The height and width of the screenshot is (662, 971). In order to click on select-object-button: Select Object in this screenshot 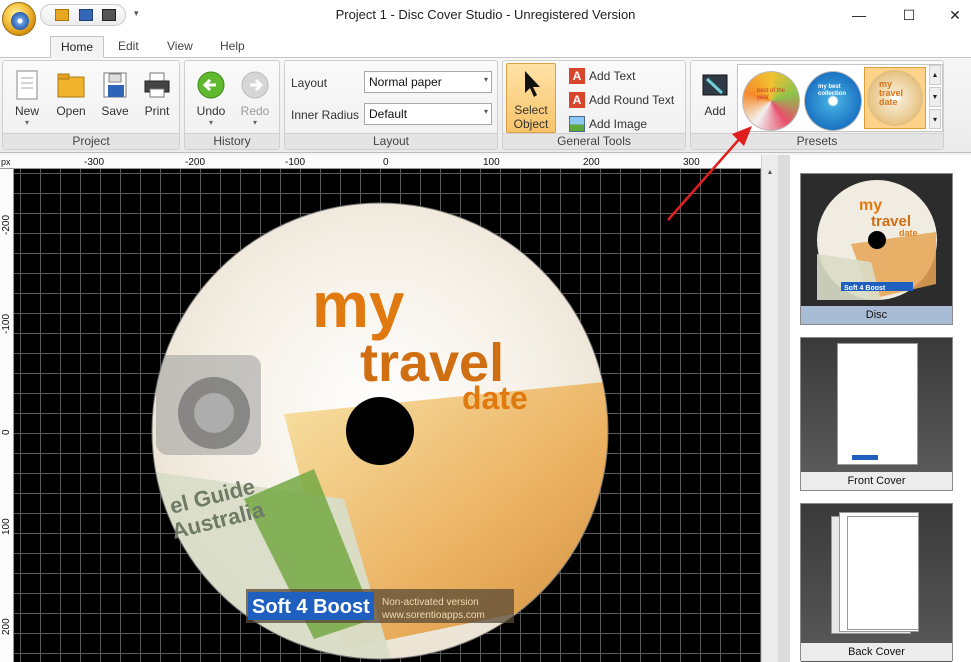, I will do `click(531, 98)`.